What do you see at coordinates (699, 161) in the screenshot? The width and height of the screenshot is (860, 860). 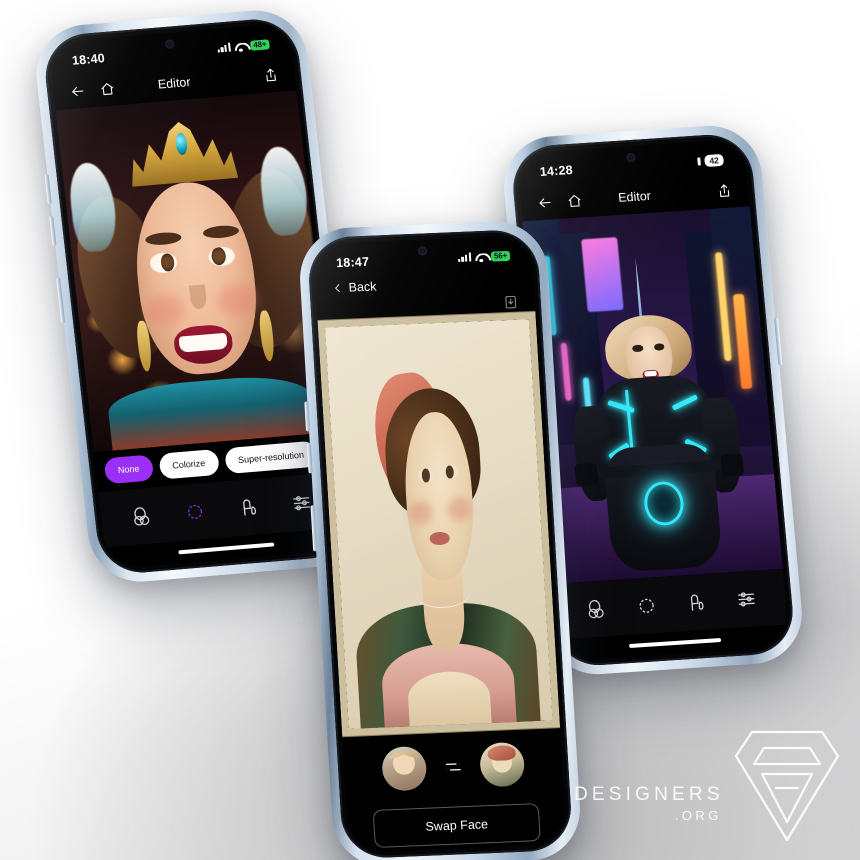 I see `signal-bar-min-icon` at bounding box center [699, 161].